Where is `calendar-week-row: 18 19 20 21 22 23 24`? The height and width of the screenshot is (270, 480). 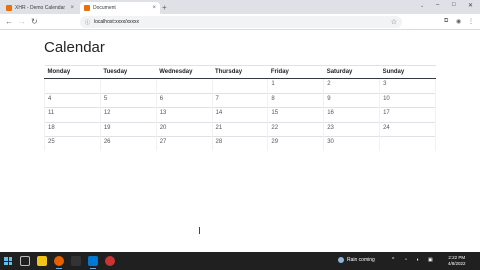
calendar-week-row: 18 19 20 21 22 23 24 is located at coordinates (240, 129).